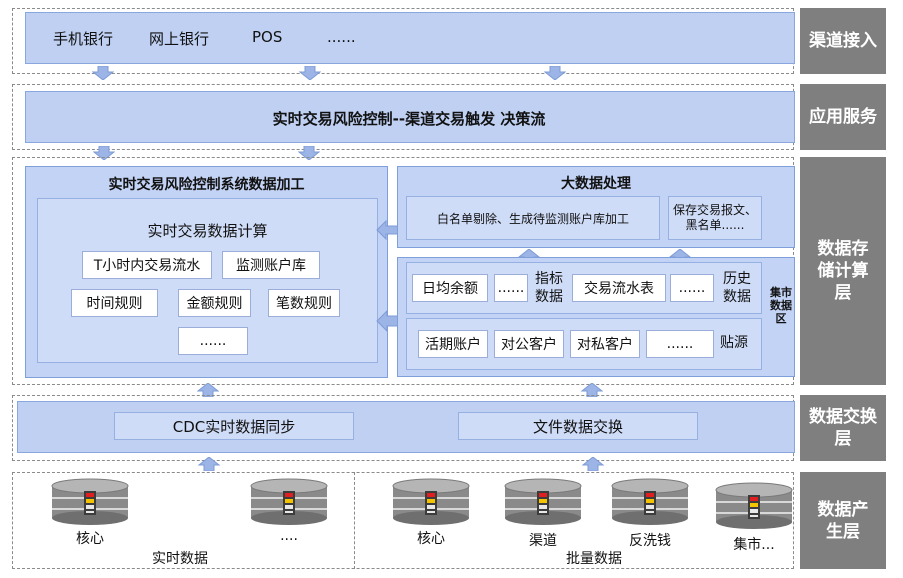 Image resolution: width=903 pixels, height=578 pixels. What do you see at coordinates (83, 39) in the screenshot?
I see `channel-item-mobile-banking: 手机银行` at bounding box center [83, 39].